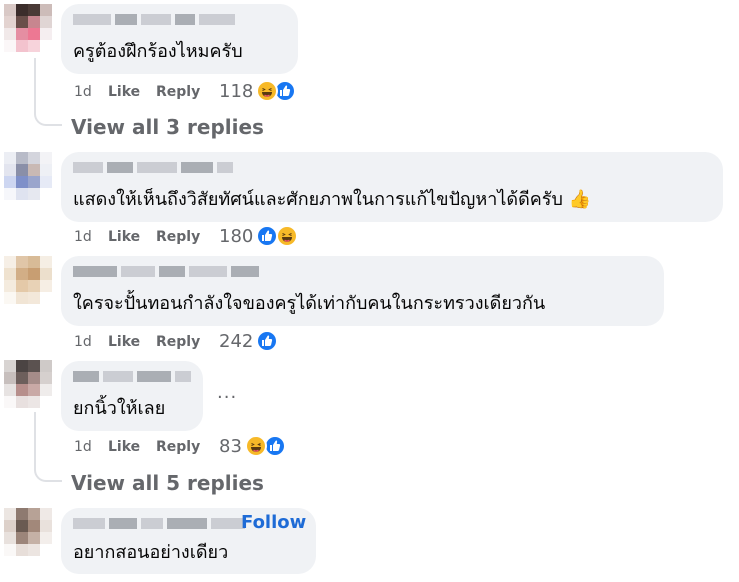 This screenshot has width=739, height=582. Describe the element at coordinates (119, 408) in the screenshot. I see `comment-text: ยกนิ้วให้เลย` at that location.